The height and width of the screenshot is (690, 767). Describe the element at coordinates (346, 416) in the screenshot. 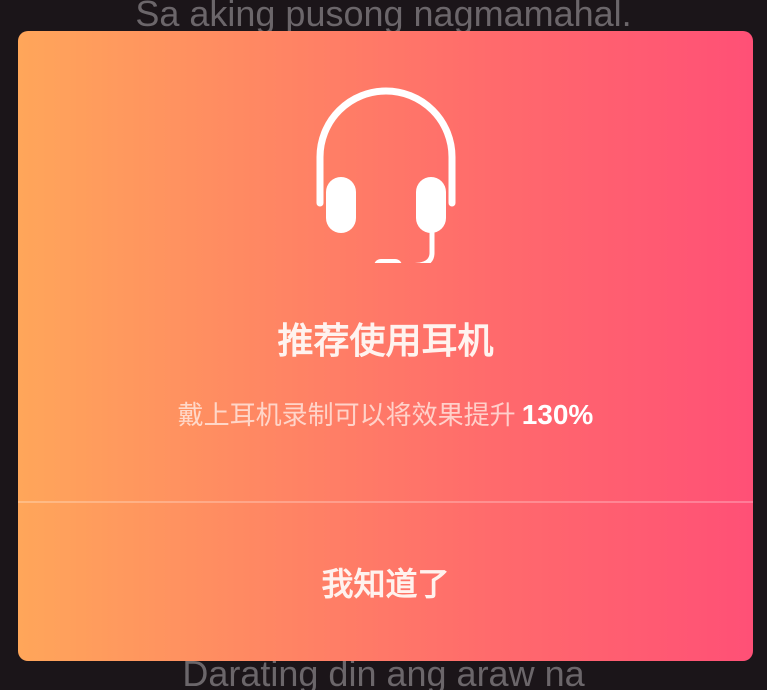

I see `subtitle-text: 戴上耳机录制可以将效果提升` at that location.